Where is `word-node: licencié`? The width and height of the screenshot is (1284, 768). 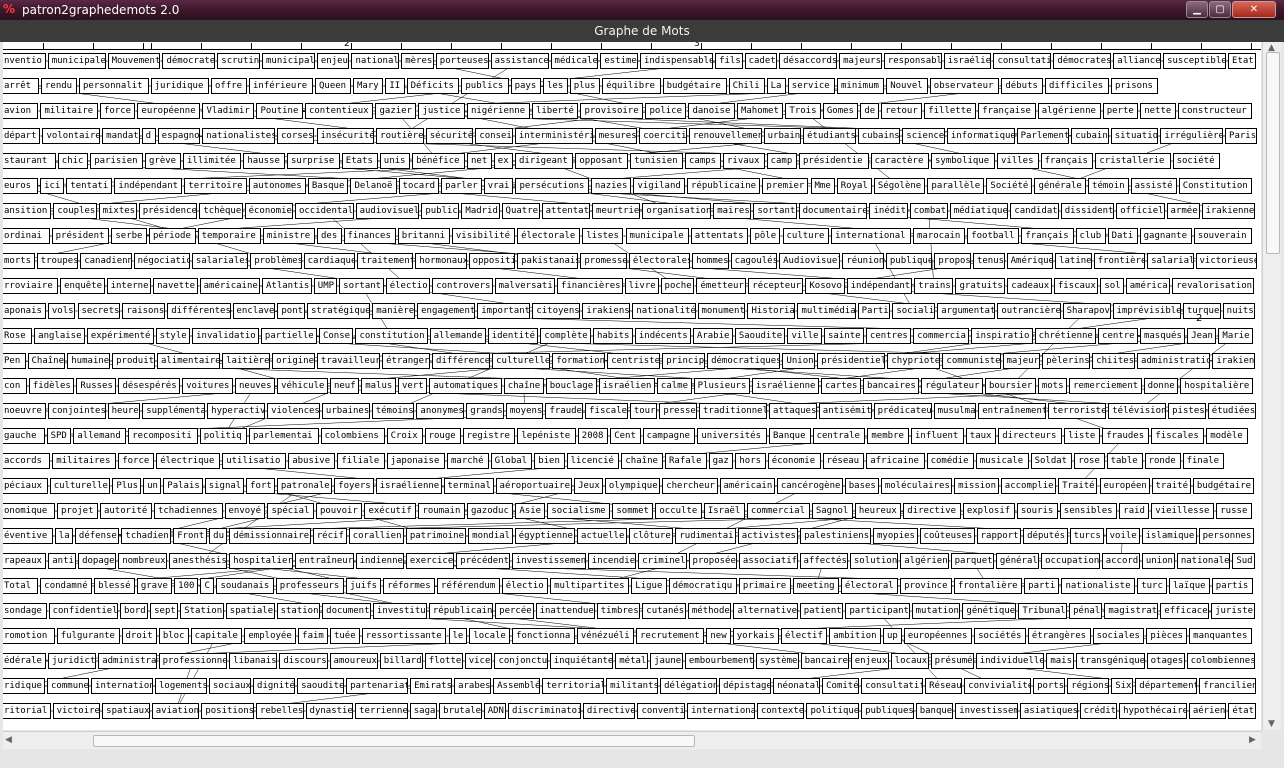
word-node: licencié is located at coordinates (593, 461).